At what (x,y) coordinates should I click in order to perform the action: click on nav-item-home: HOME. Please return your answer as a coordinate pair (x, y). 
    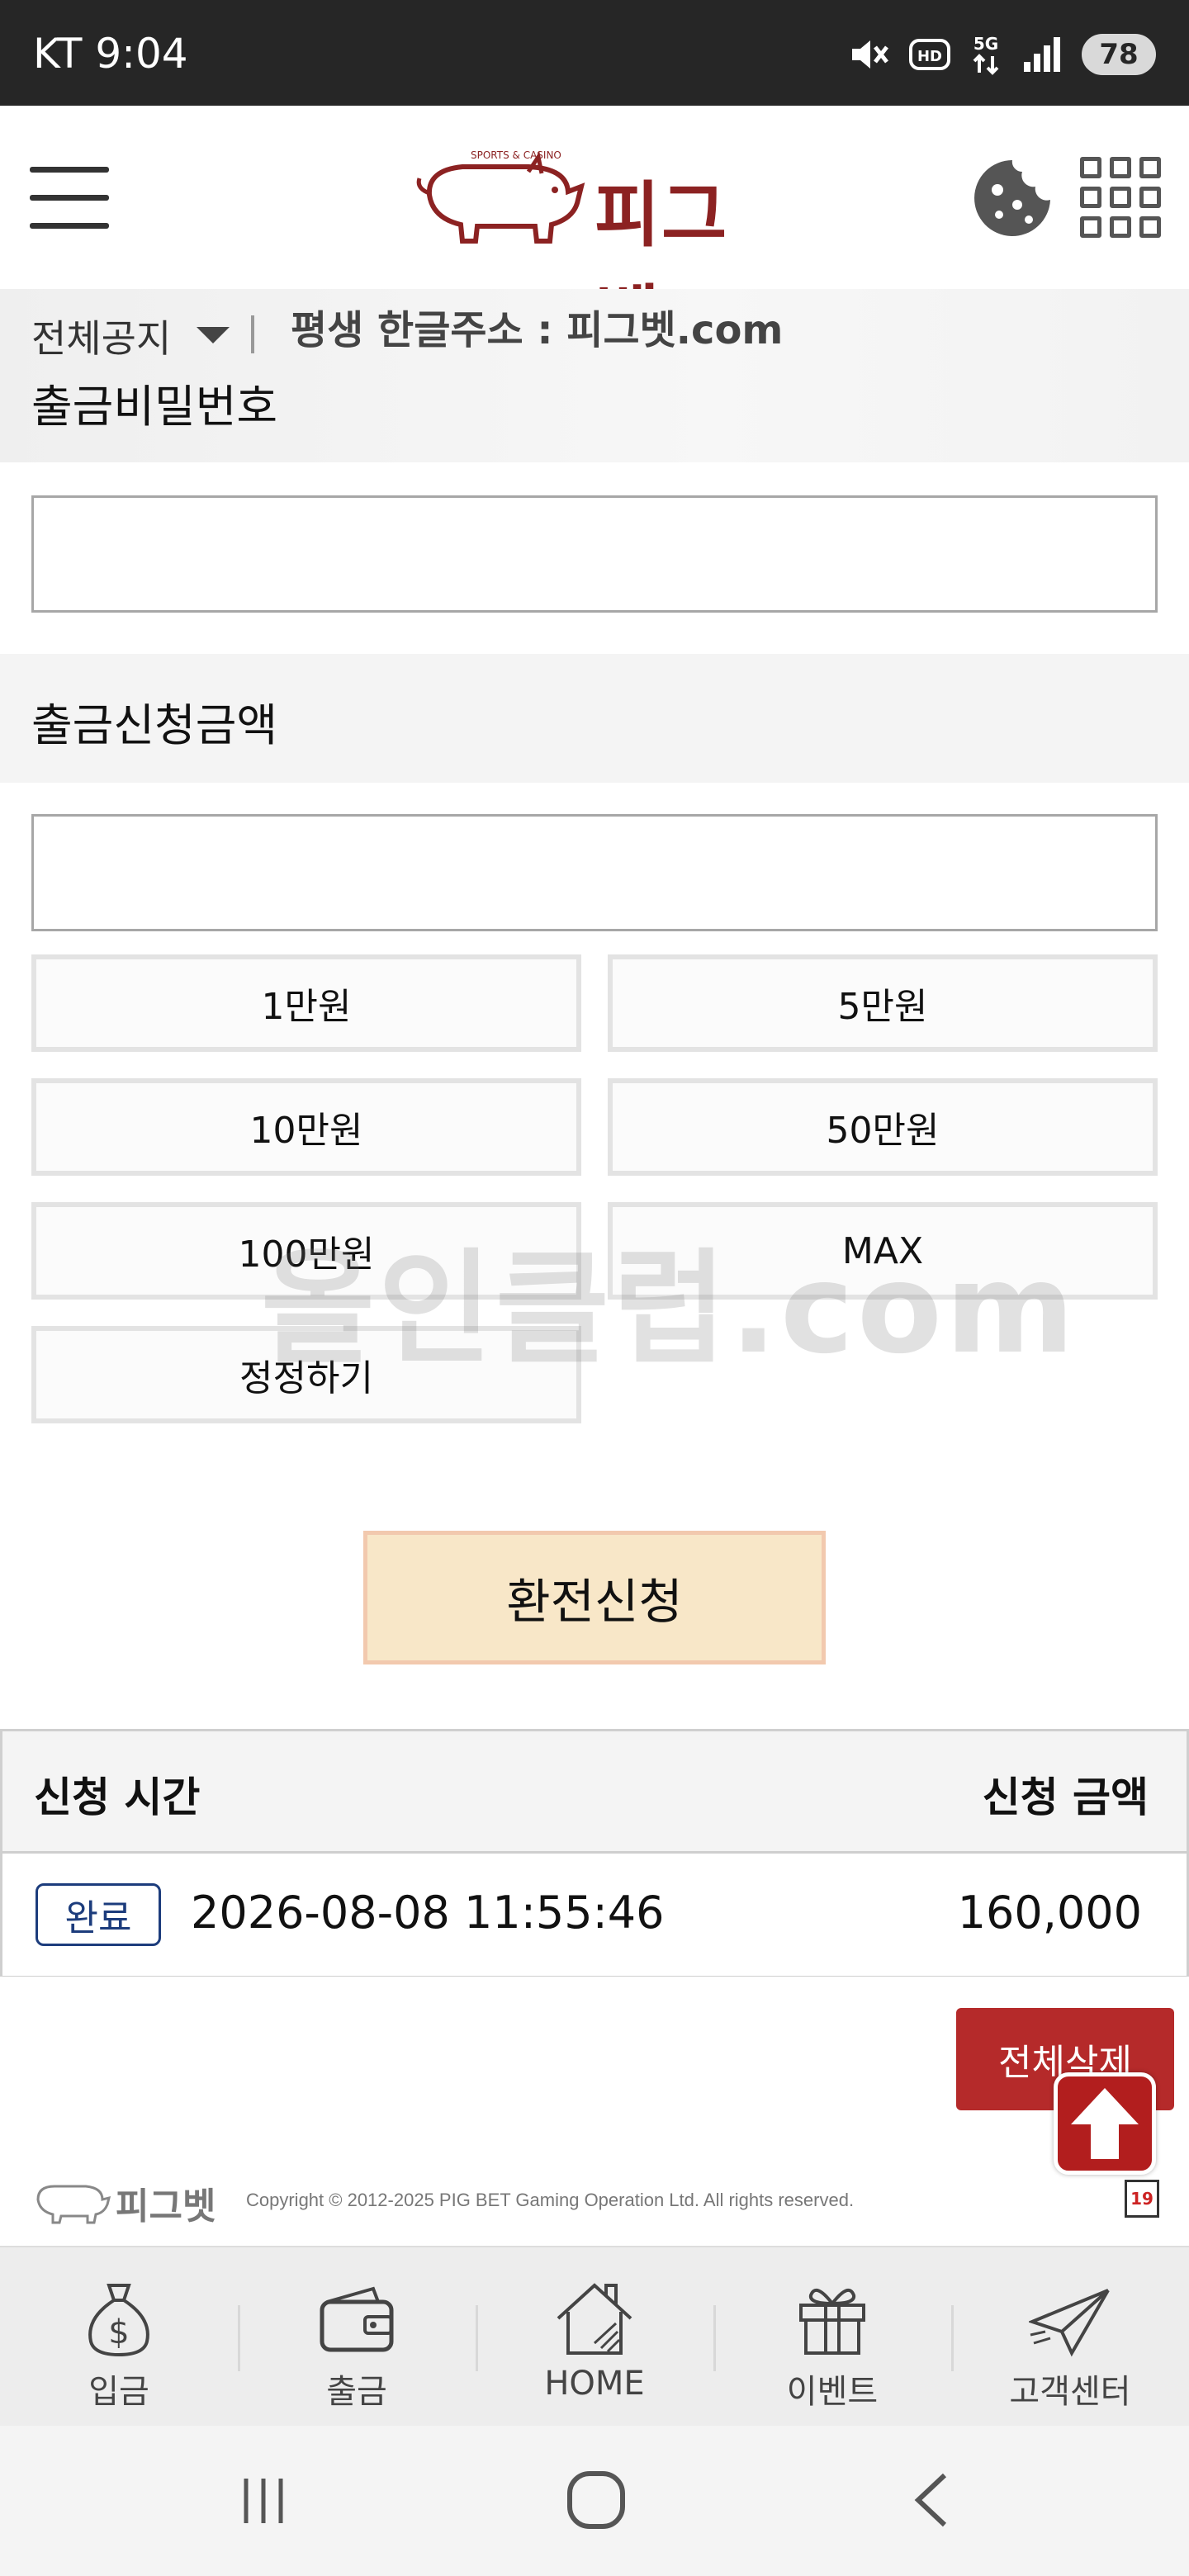
    Looking at the image, I should click on (594, 2337).